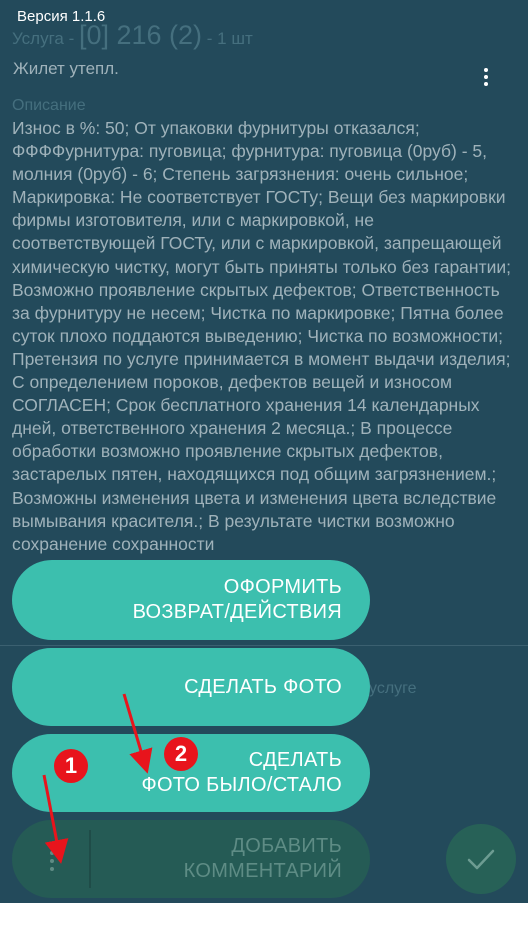 The height and width of the screenshot is (929, 528). Describe the element at coordinates (181, 754) in the screenshot. I see `annotation-marker-2: 2` at that location.